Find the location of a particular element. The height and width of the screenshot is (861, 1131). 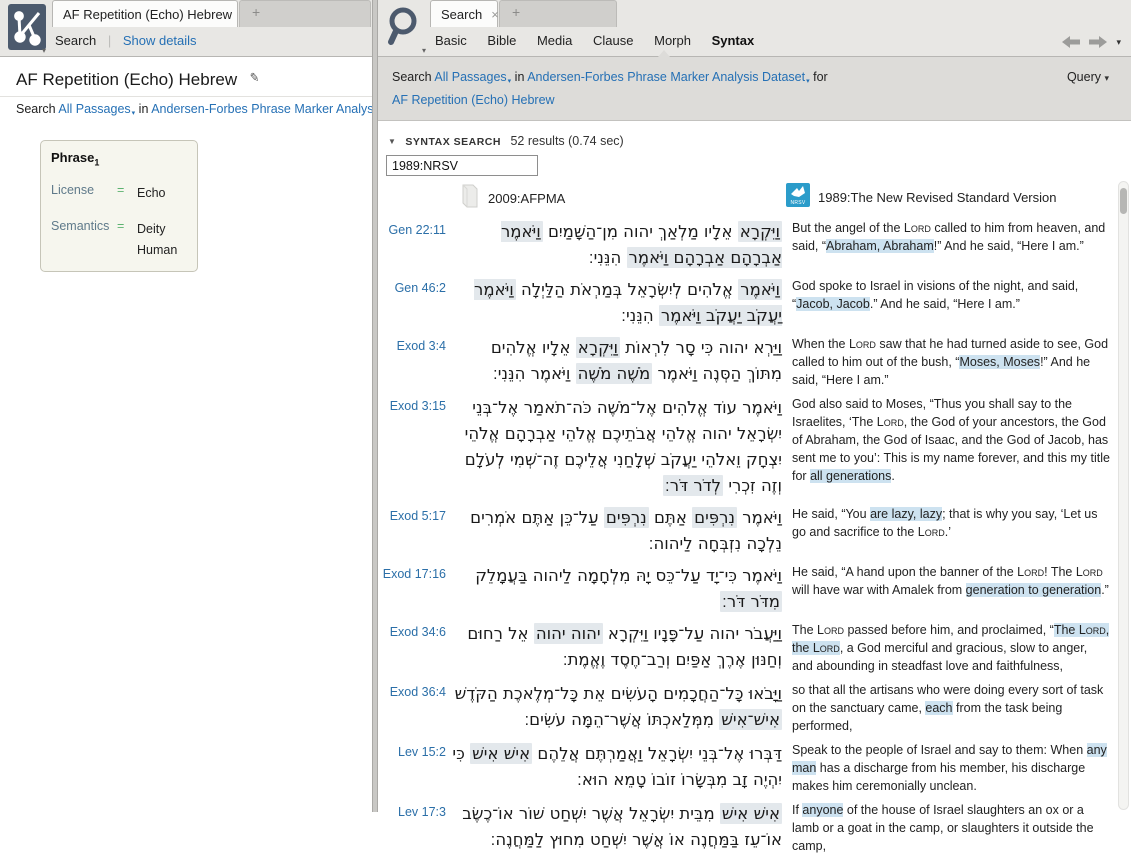

search-app-icon is located at coordinates (405, 27).